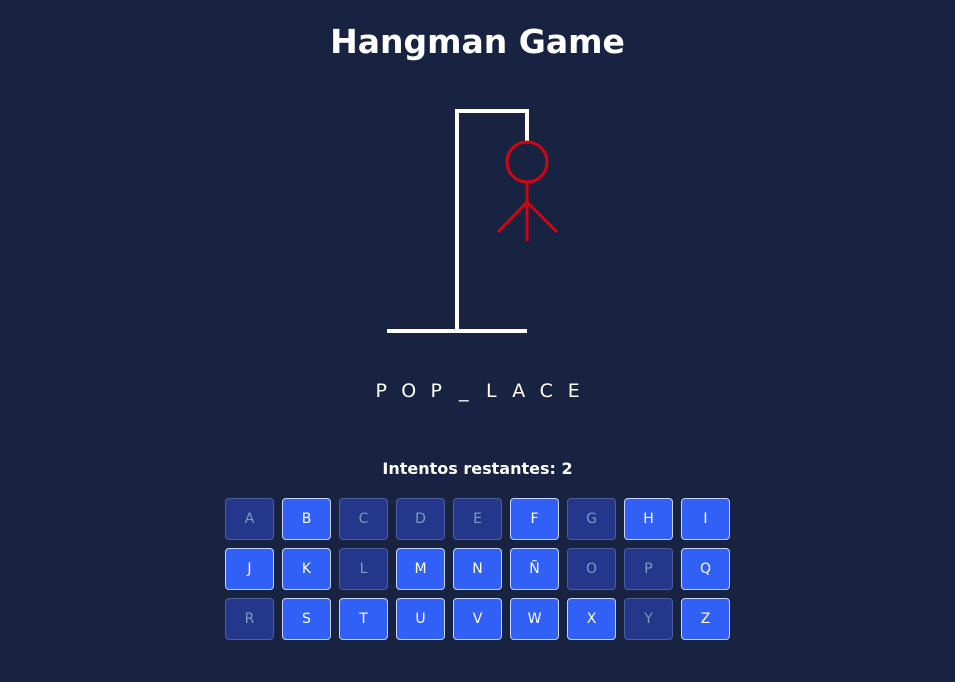  Describe the element at coordinates (420, 569) in the screenshot. I see `key-m: M` at that location.